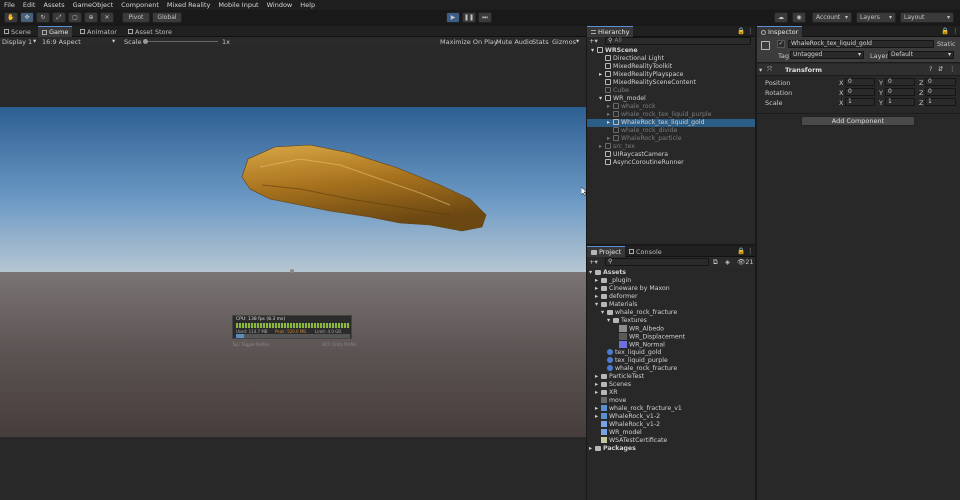  I want to click on project-item: ▸ ParticleTest, so click(671, 377).